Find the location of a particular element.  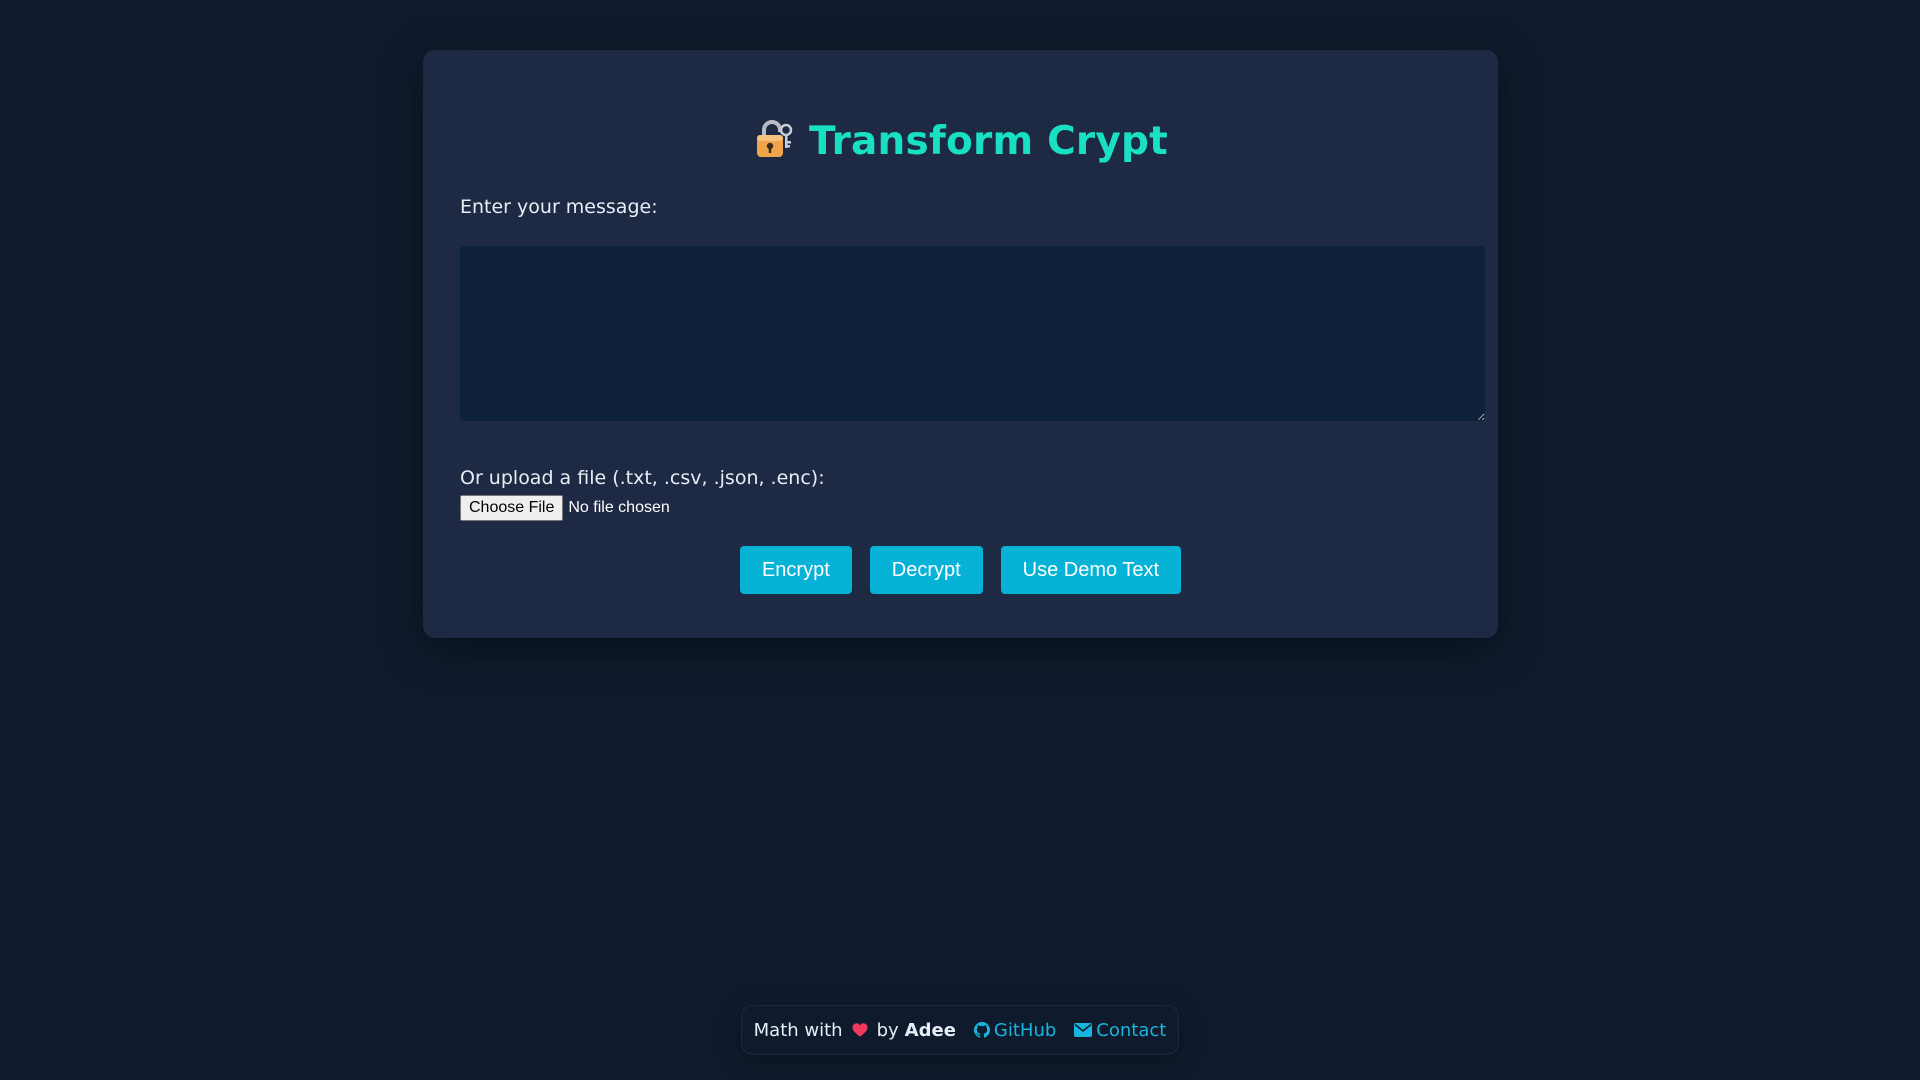

contact-link: Contact is located at coordinates (1120, 1030).